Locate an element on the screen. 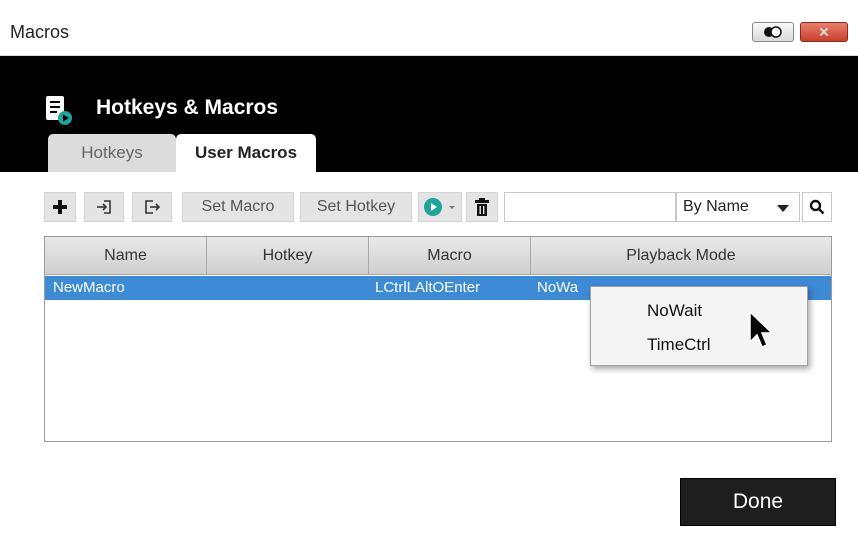 This screenshot has height=552, width=858. import-macro-button is located at coordinates (104, 207).